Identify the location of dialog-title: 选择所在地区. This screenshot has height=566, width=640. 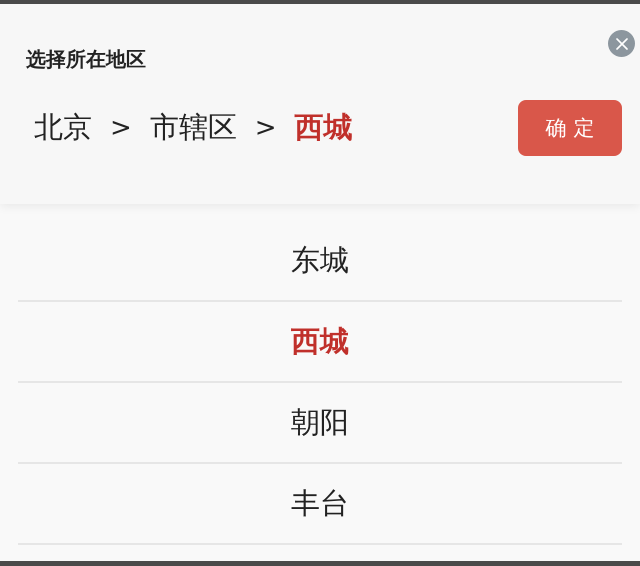
(86, 59).